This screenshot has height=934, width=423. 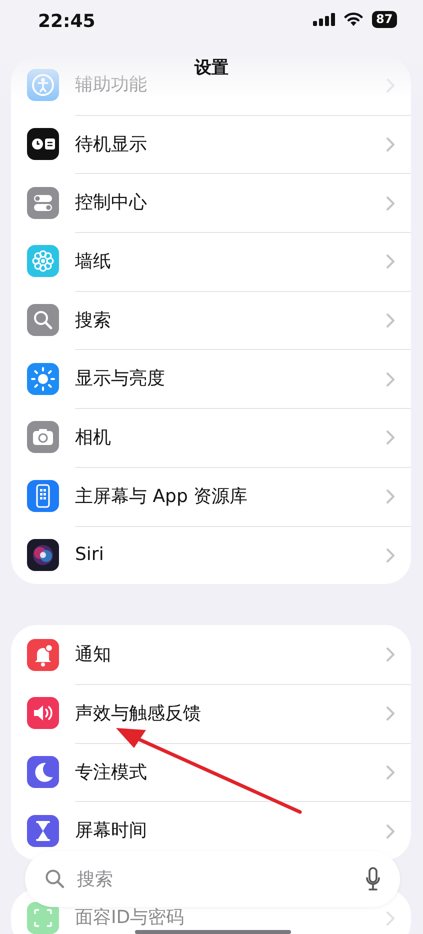 I want to click on settings-item: 面容ID与密码, so click(x=129, y=918).